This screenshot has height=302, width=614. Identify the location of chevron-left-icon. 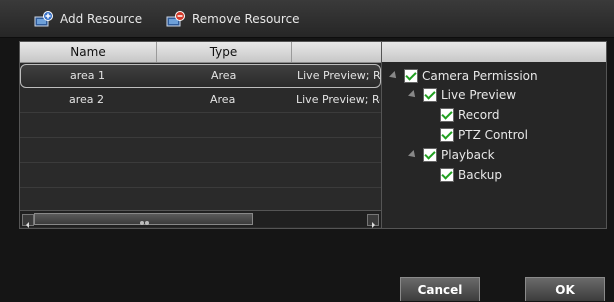
(27, 225).